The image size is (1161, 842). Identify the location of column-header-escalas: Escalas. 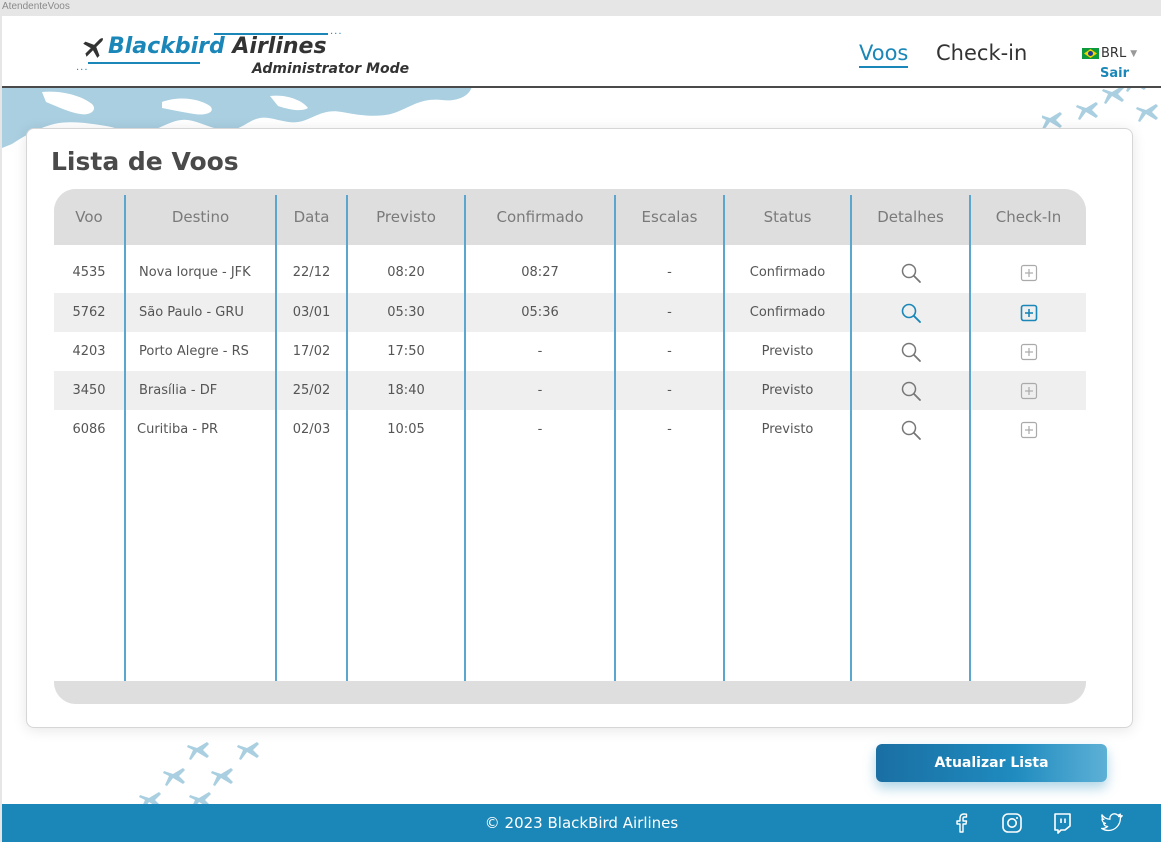
(669, 217).